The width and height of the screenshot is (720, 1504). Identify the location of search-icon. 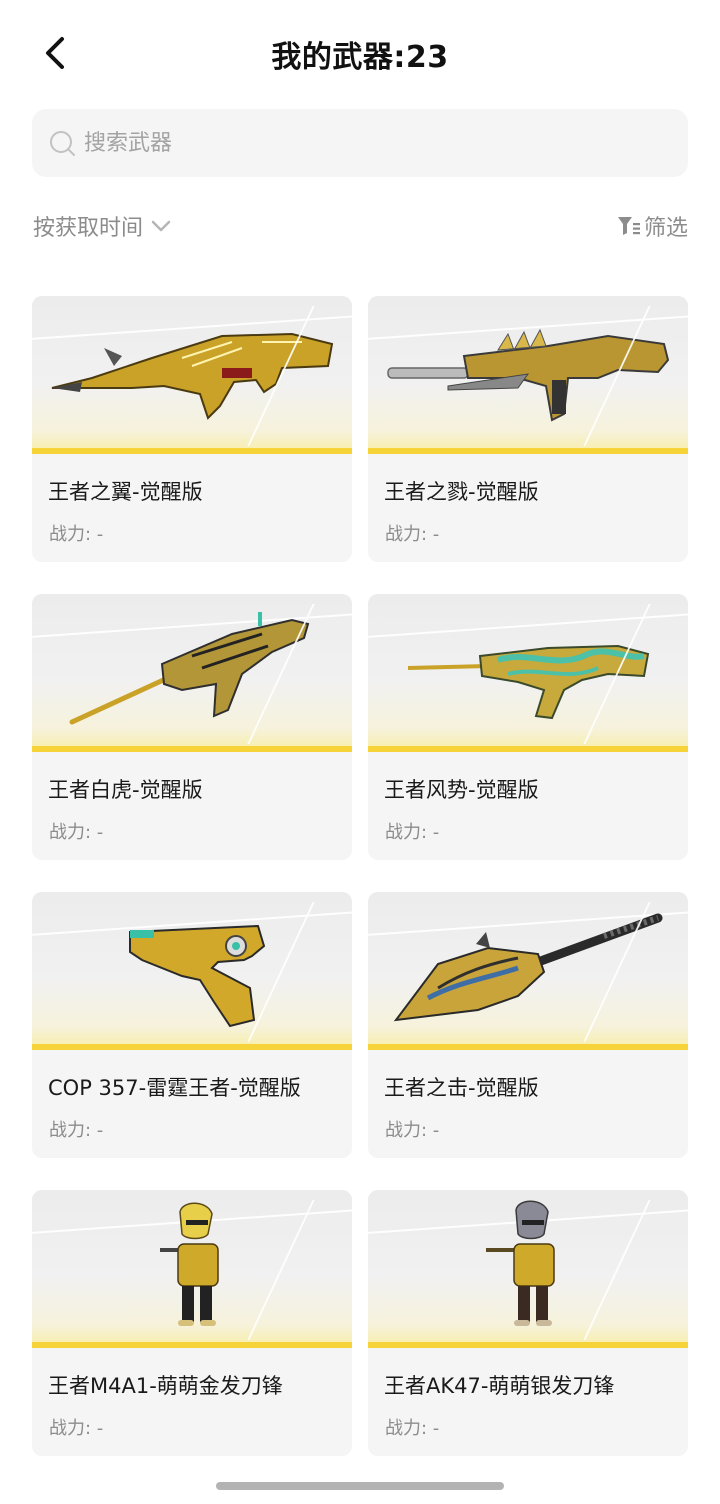
(62, 143).